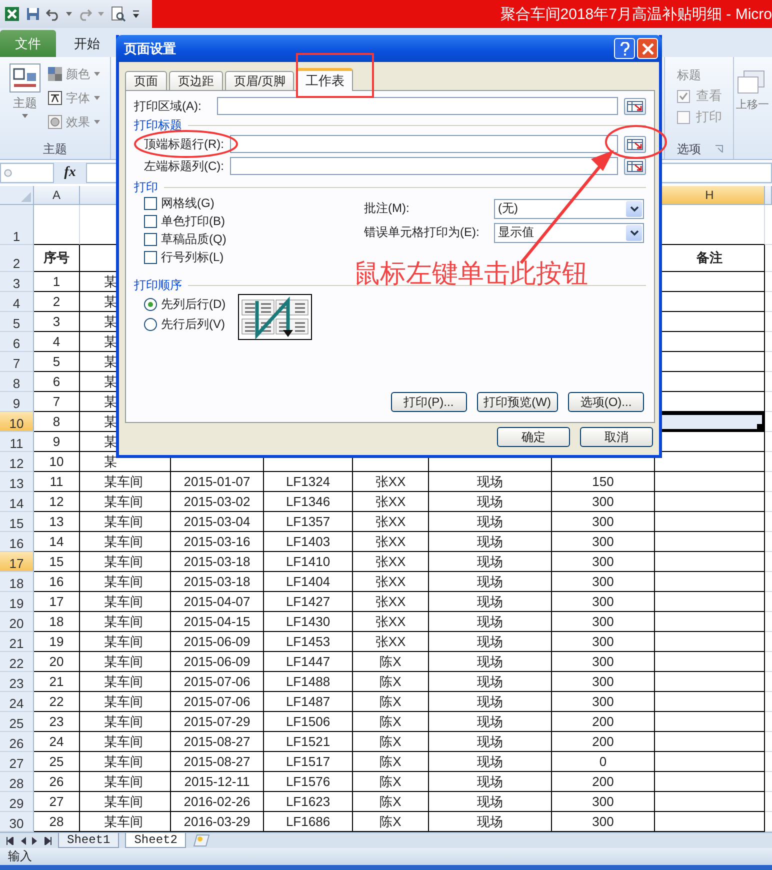 The image size is (772, 870). Describe the element at coordinates (196, 80) in the screenshot. I see `dialog-tab: 页边距` at that location.